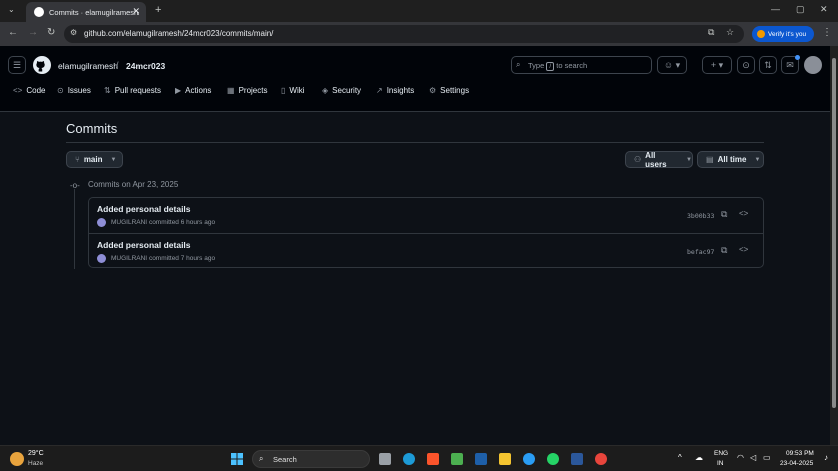  Describe the element at coordinates (341, 90) in the screenshot. I see `tab-security: ◈ Security` at that location.